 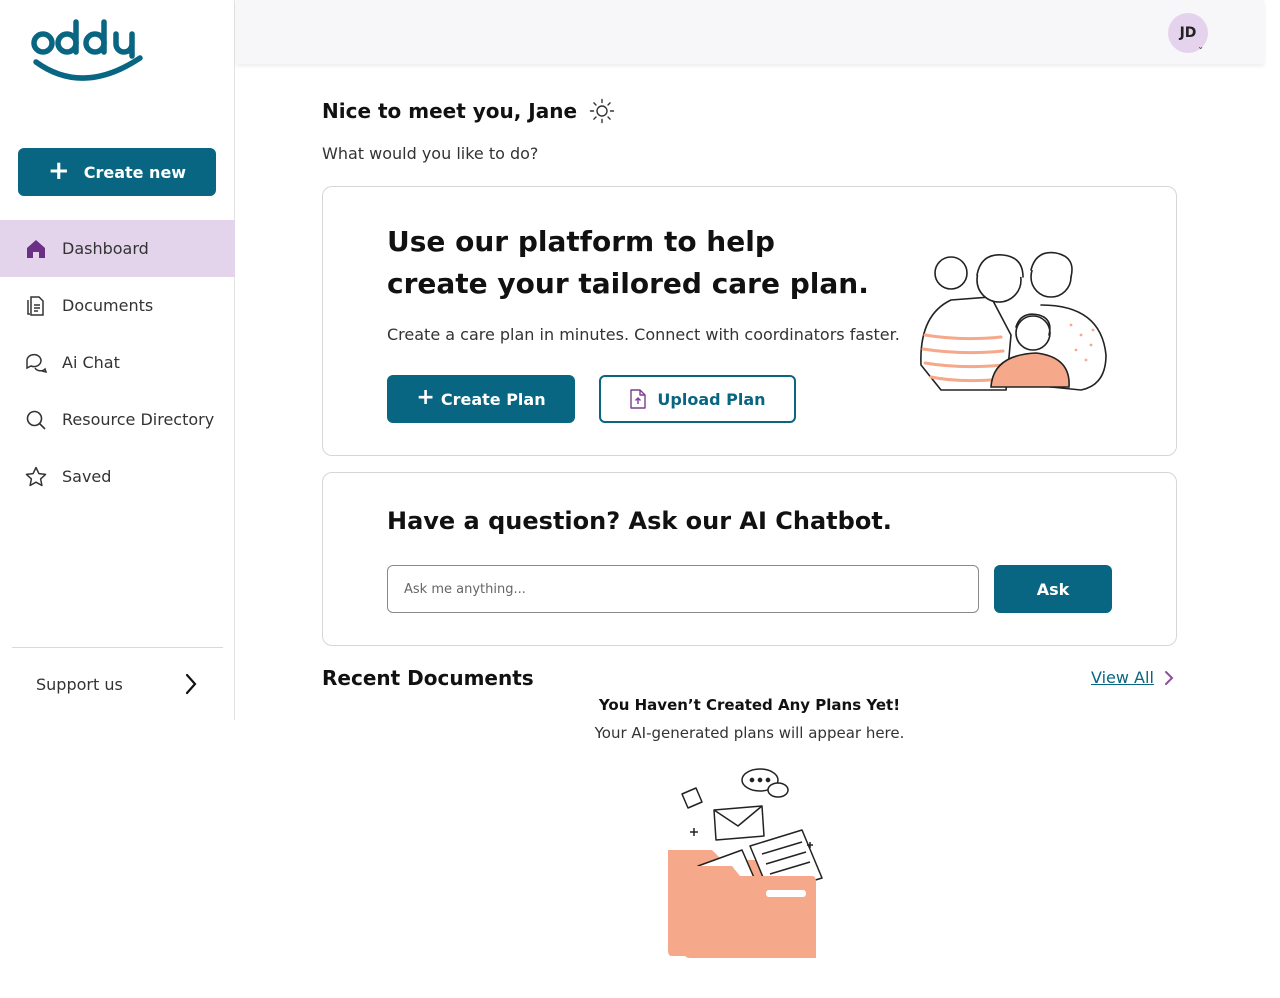 I want to click on sidebar-item-documents: Documents, so click(x=117, y=305).